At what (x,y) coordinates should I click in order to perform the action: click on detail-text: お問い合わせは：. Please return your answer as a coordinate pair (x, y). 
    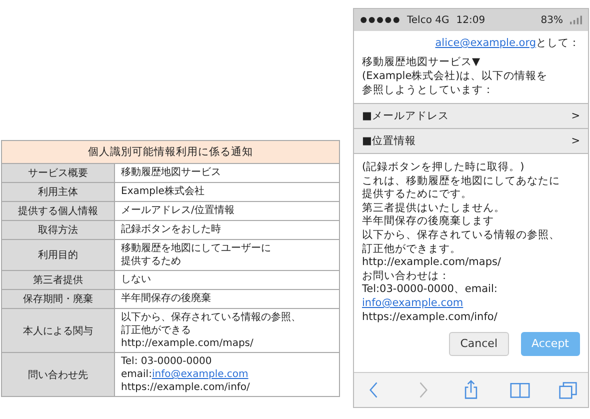
    Looking at the image, I should click on (406, 277).